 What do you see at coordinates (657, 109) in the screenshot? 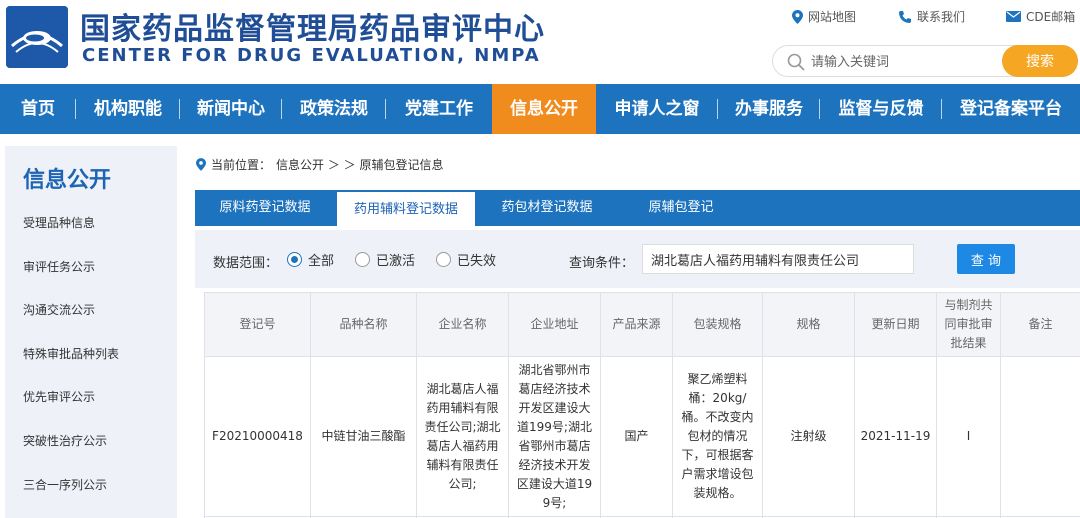
I see `nav-item-applicant-window: 申请人之窗` at bounding box center [657, 109].